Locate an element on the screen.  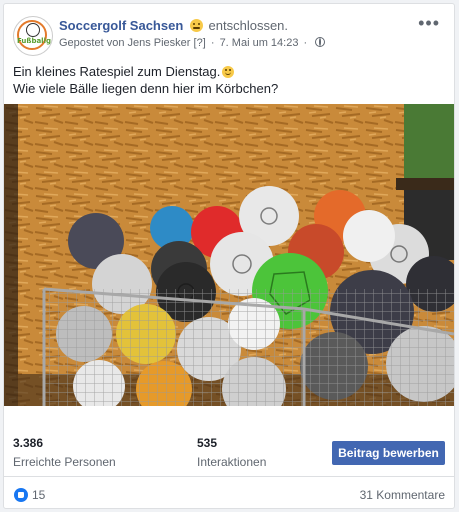
determined-emoji-icon is located at coordinates (196, 25).